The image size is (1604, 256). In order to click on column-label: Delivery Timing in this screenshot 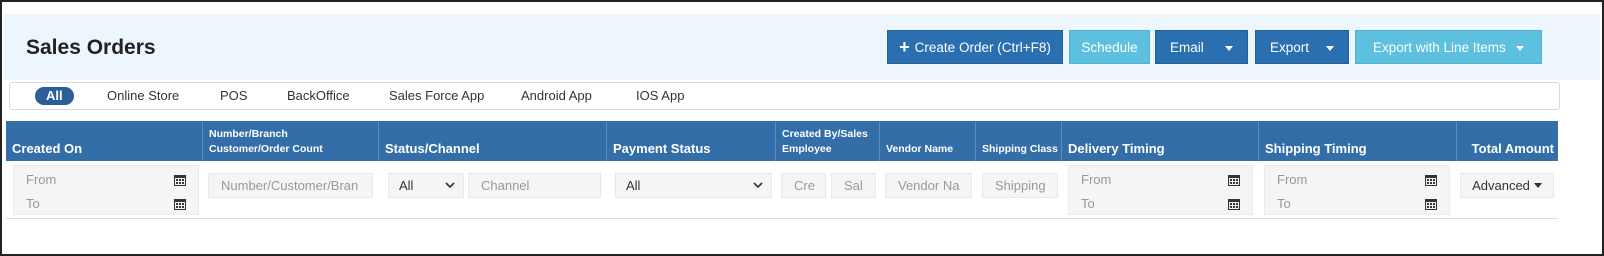, I will do `click(1116, 148)`.